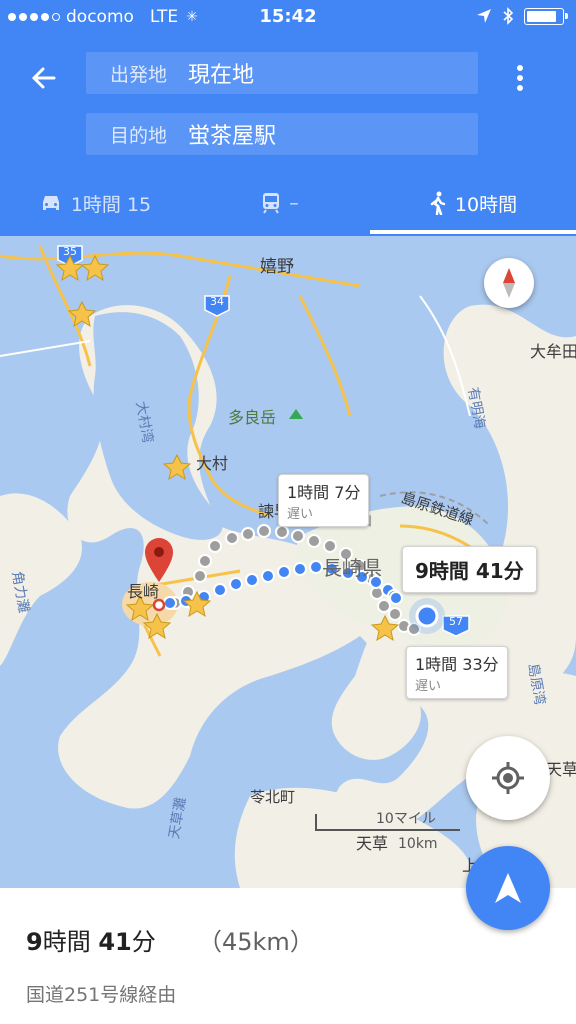 Image resolution: width=576 pixels, height=1024 pixels. I want to click on compass-button, so click(509, 283).